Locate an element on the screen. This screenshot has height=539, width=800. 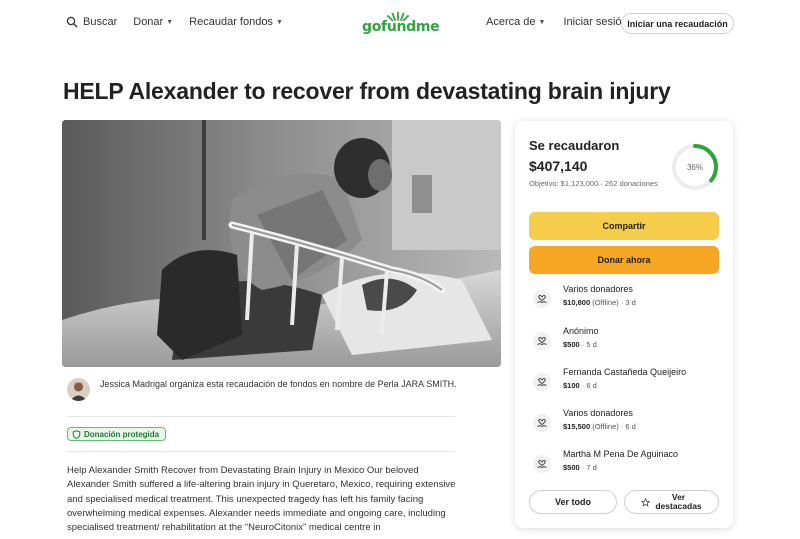
organizer-avatar is located at coordinates (78, 389).